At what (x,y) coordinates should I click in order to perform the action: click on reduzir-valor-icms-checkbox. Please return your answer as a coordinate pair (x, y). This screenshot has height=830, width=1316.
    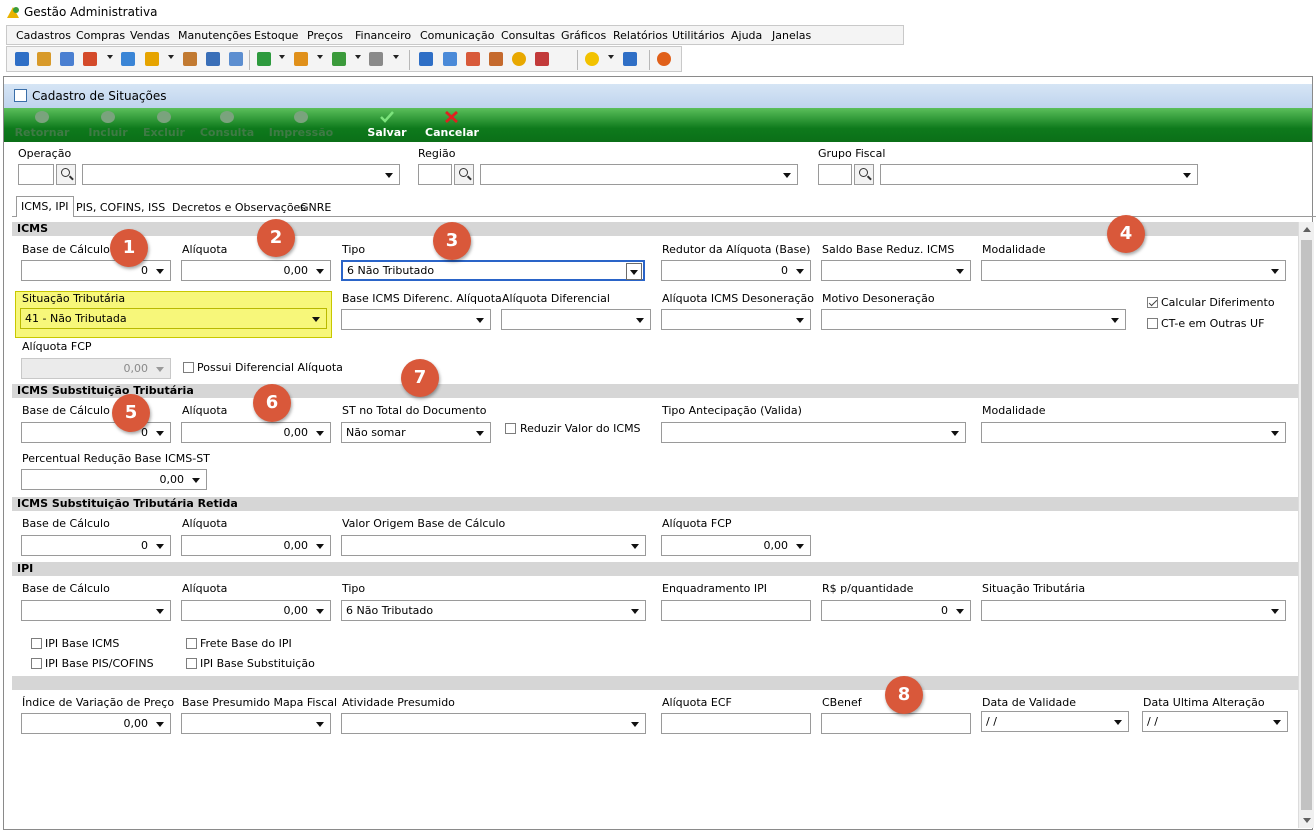
    Looking at the image, I should click on (510, 428).